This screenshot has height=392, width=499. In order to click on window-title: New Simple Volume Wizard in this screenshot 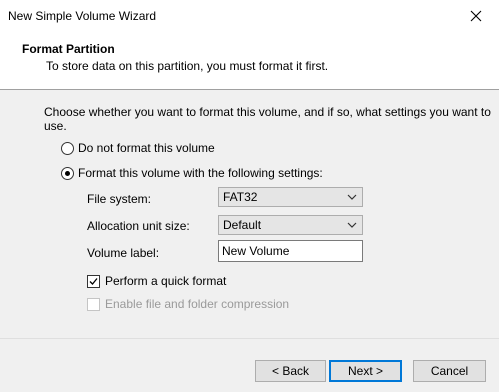, I will do `click(82, 16)`.